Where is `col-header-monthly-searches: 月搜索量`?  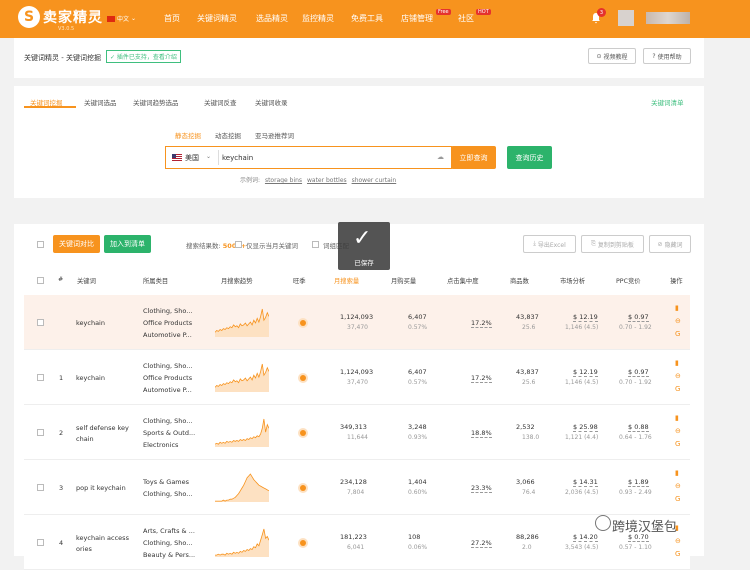
col-header-monthly-searches: 月搜索量 is located at coordinates (346, 280).